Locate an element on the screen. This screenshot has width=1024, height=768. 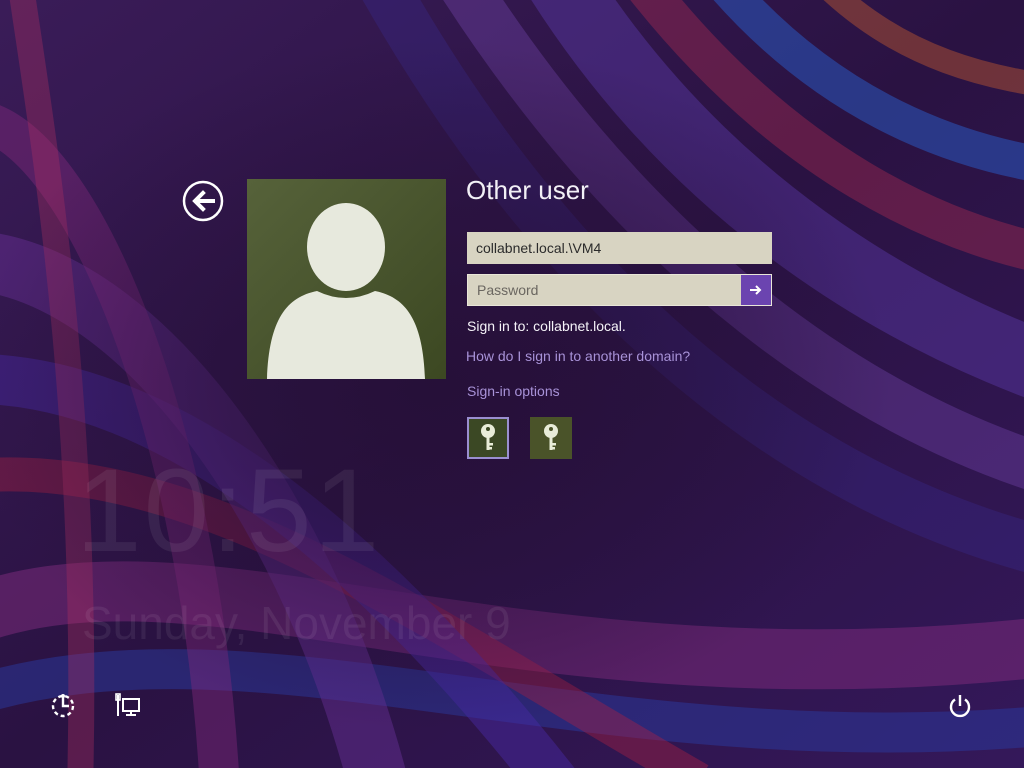
signin-option-password is located at coordinates (488, 438).